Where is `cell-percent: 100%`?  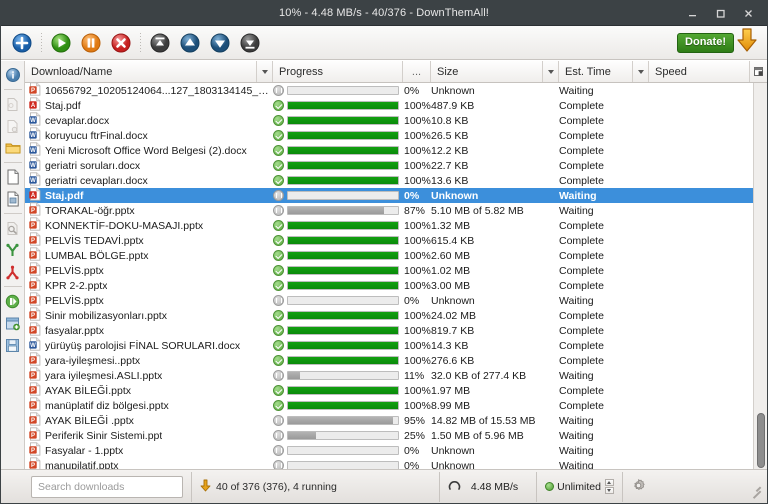
cell-percent: 100% is located at coordinates (417, 180).